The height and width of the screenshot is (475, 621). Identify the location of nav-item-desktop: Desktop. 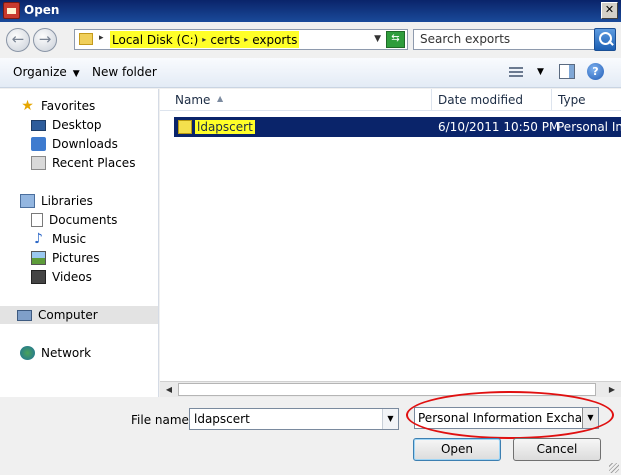
(66, 125).